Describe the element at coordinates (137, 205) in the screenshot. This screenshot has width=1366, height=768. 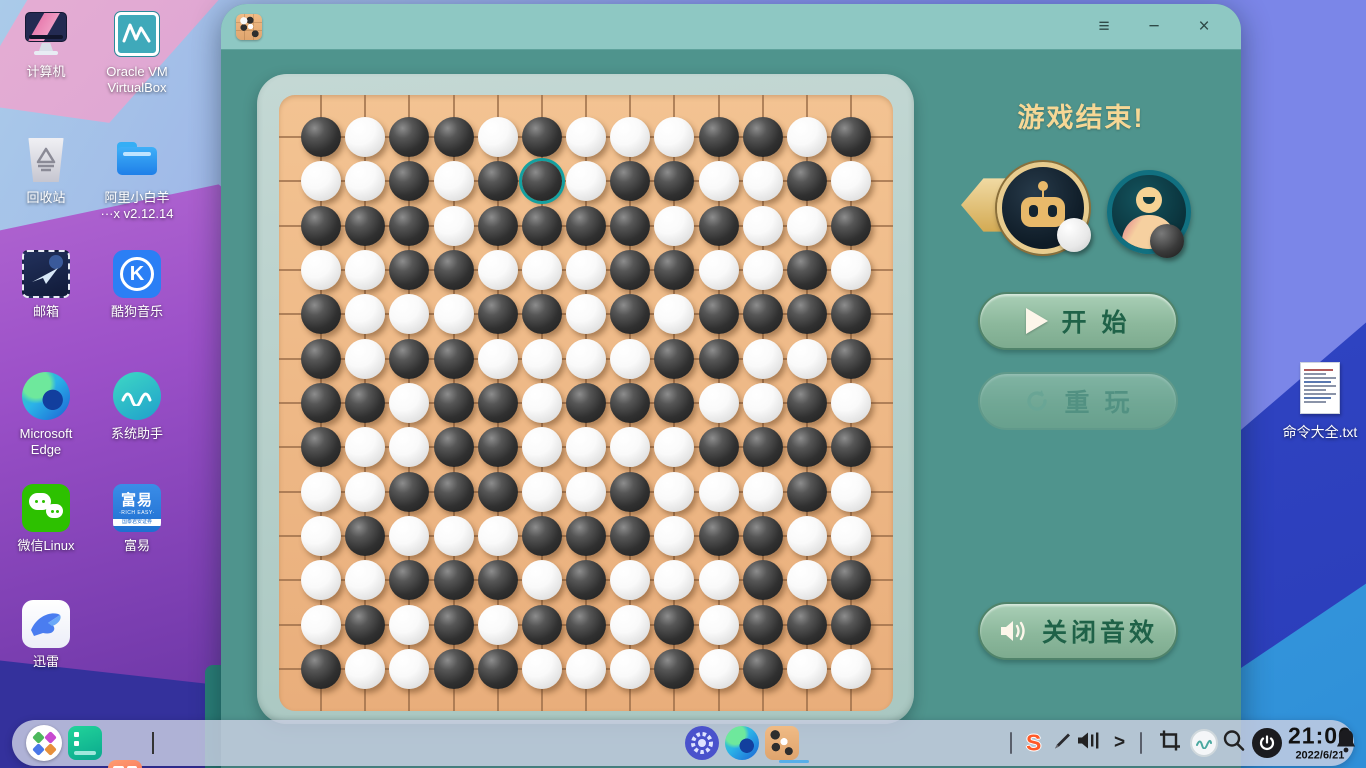
I see `desktop-icon-label: 阿里小白羊 ···x v2.12.14` at that location.